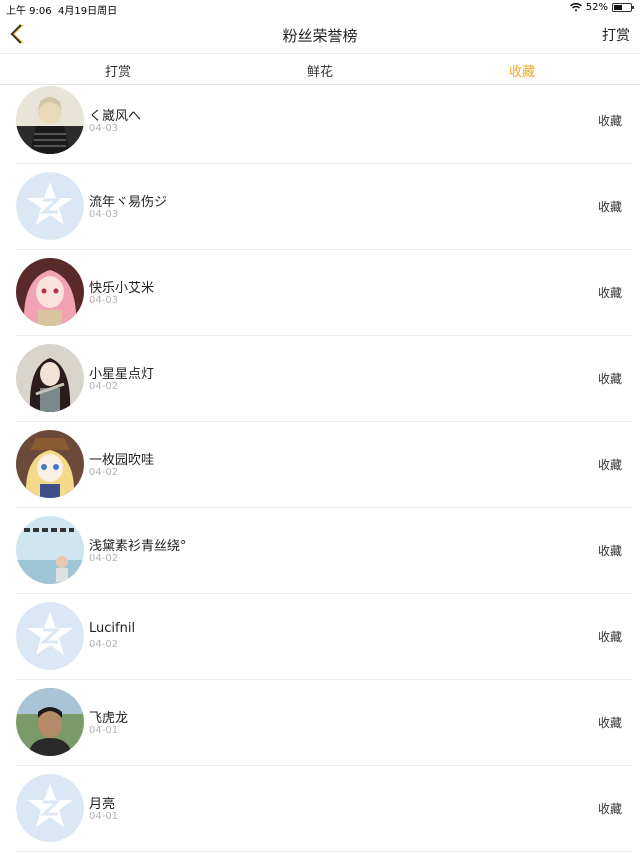 The image size is (640, 853). What do you see at coordinates (115, 116) in the screenshot?
I see `user-name: く崴风へ` at bounding box center [115, 116].